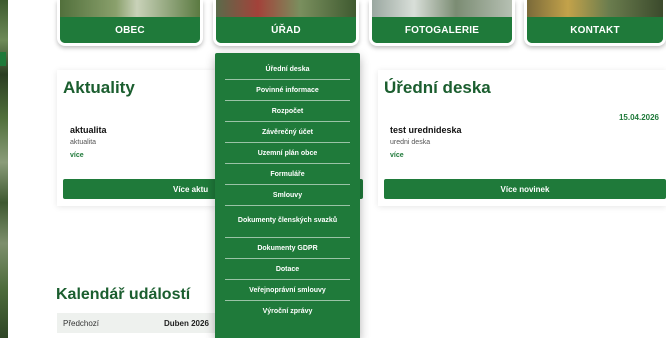 This screenshot has height=338, width=666. Describe the element at coordinates (287, 311) in the screenshot. I see `dropdown-item-vyrocni-zpravy: Výroční zprávy` at that location.